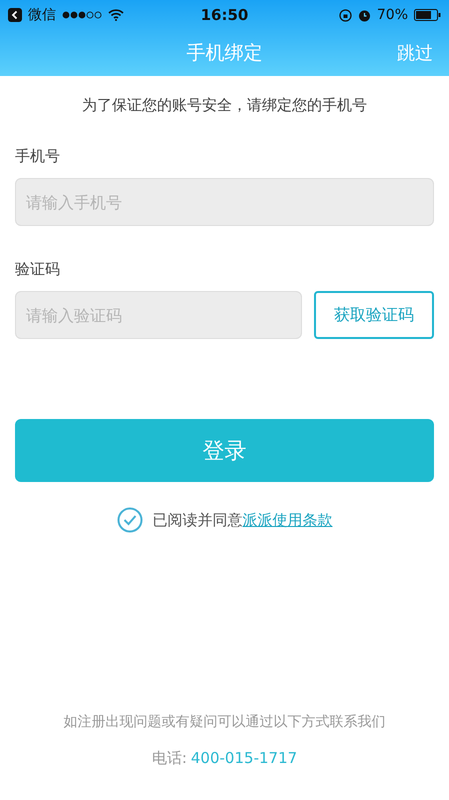 The width and height of the screenshot is (449, 800). I want to click on alarm-icon, so click(364, 15).